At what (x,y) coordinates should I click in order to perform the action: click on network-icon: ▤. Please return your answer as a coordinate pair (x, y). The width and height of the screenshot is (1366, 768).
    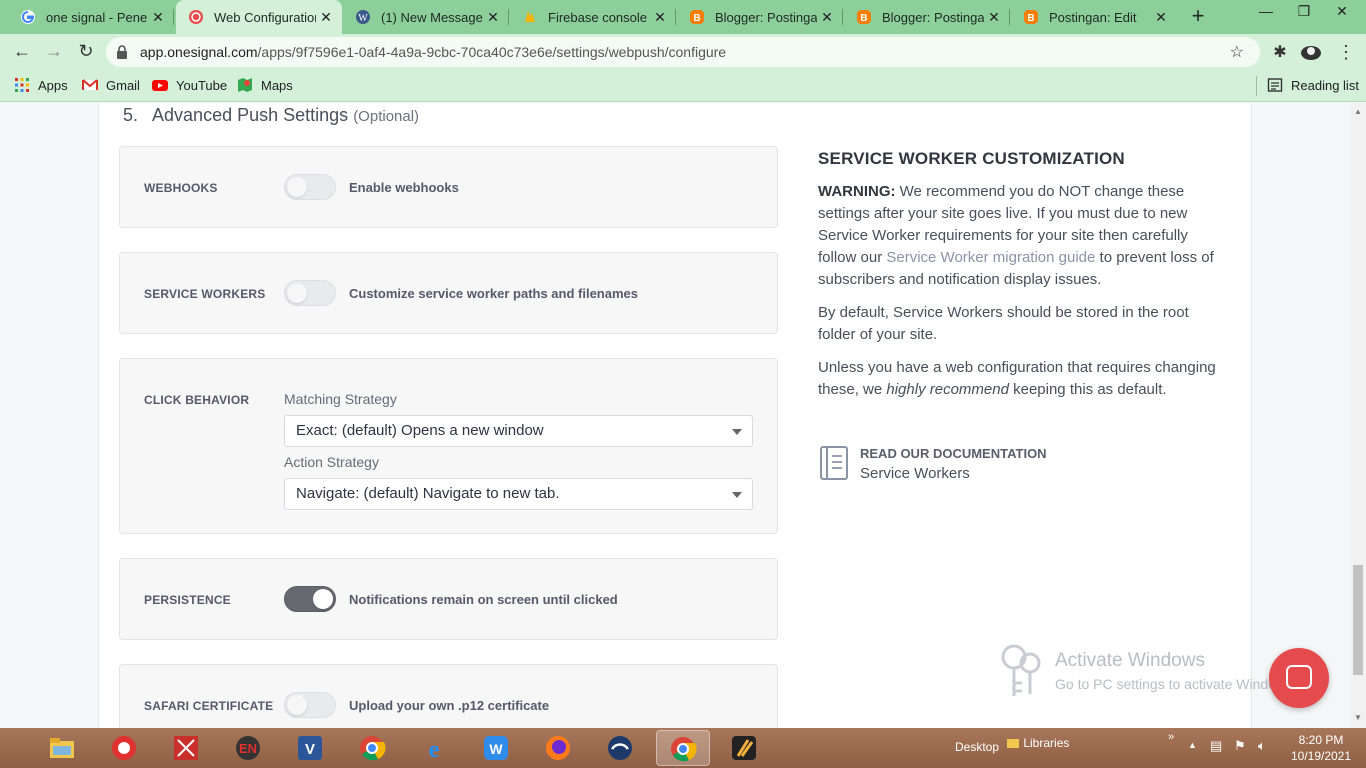
    Looking at the image, I should click on (1216, 746).